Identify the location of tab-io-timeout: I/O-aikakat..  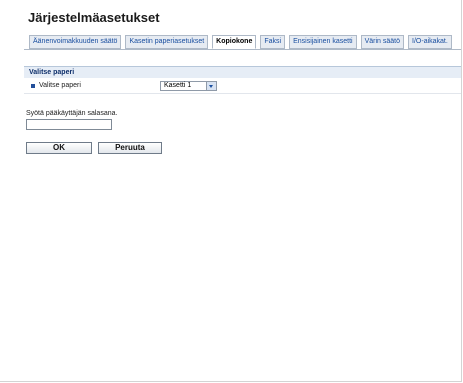
(430, 42).